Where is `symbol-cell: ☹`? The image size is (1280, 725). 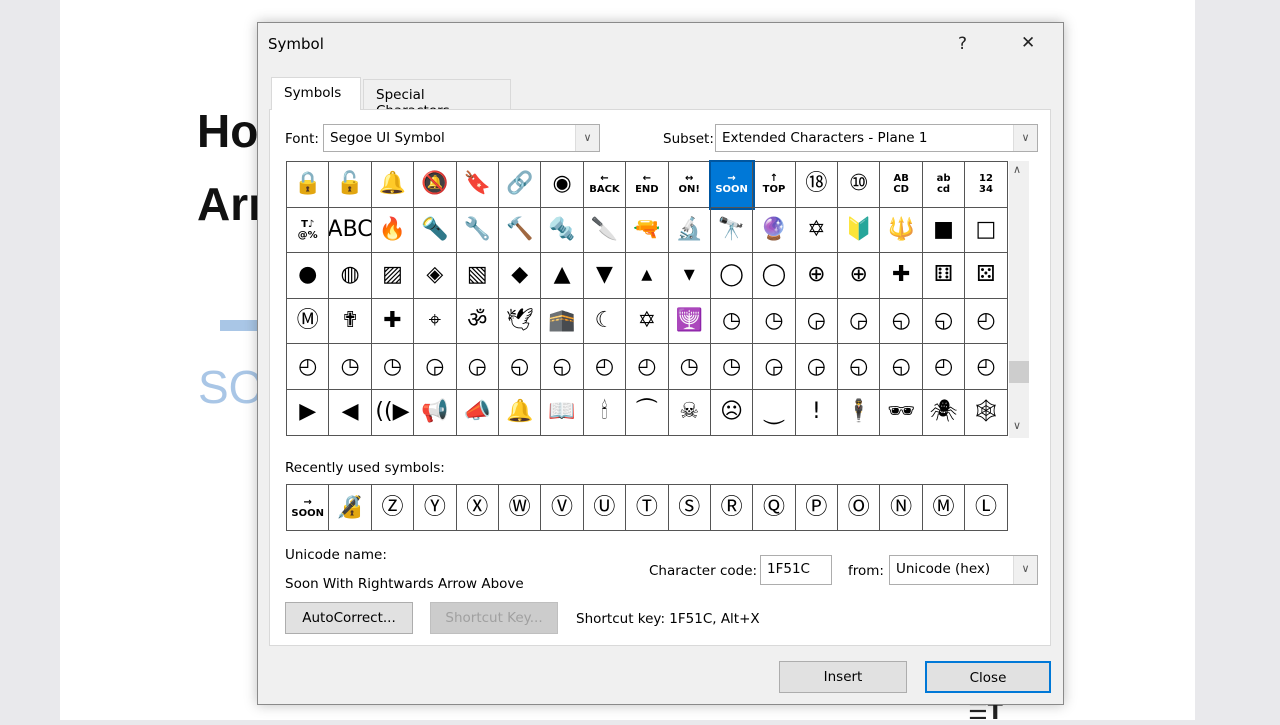 symbol-cell: ☹ is located at coordinates (732, 412).